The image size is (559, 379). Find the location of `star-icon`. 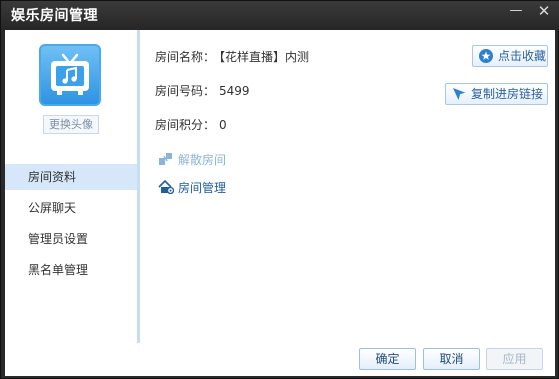

star-icon is located at coordinates (486, 56).